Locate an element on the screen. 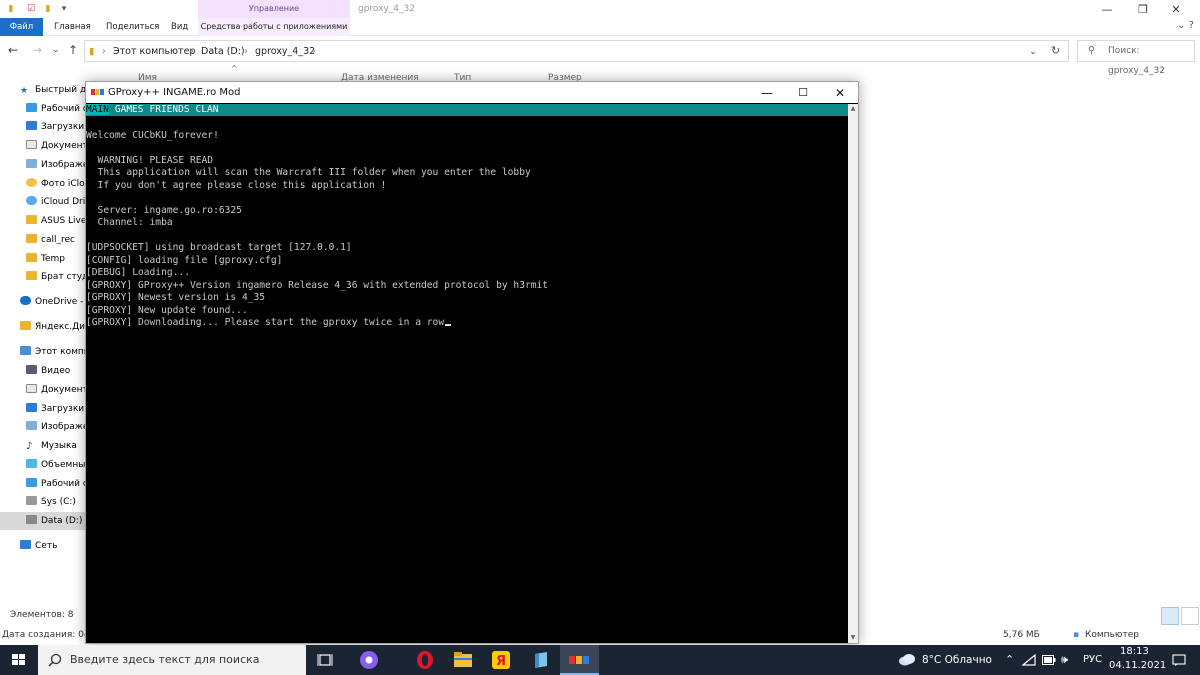 This screenshot has height=675, width=1200. sidebar-item-label: OneDrive - Personal is located at coordinates (62, 302).